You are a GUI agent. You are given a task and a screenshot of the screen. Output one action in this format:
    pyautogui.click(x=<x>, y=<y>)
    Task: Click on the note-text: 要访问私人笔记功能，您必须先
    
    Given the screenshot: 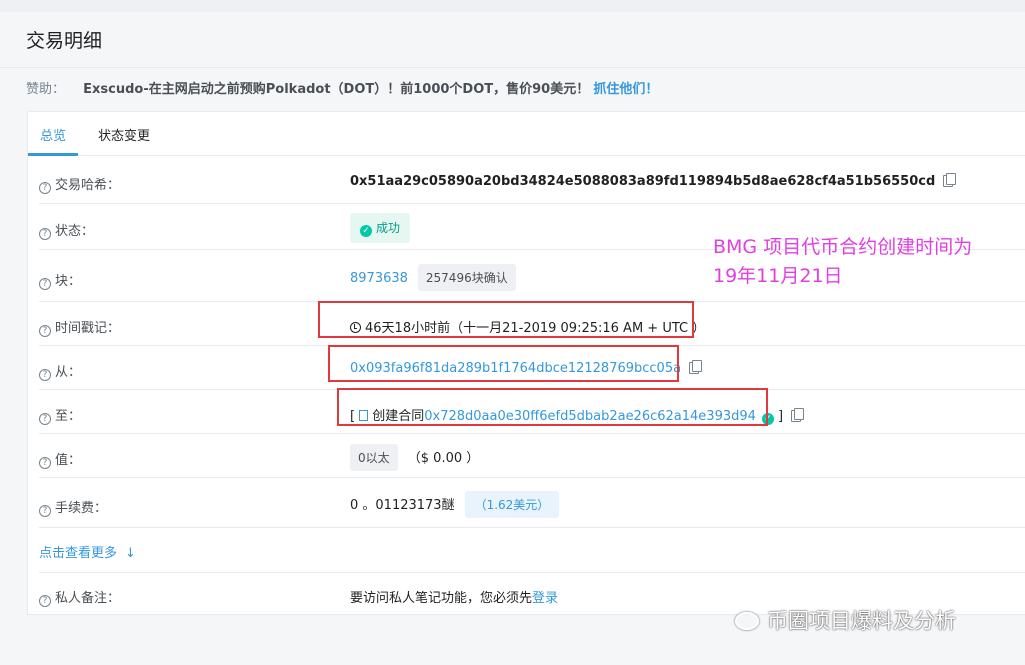 What is the action you would take?
    pyautogui.click(x=441, y=598)
    